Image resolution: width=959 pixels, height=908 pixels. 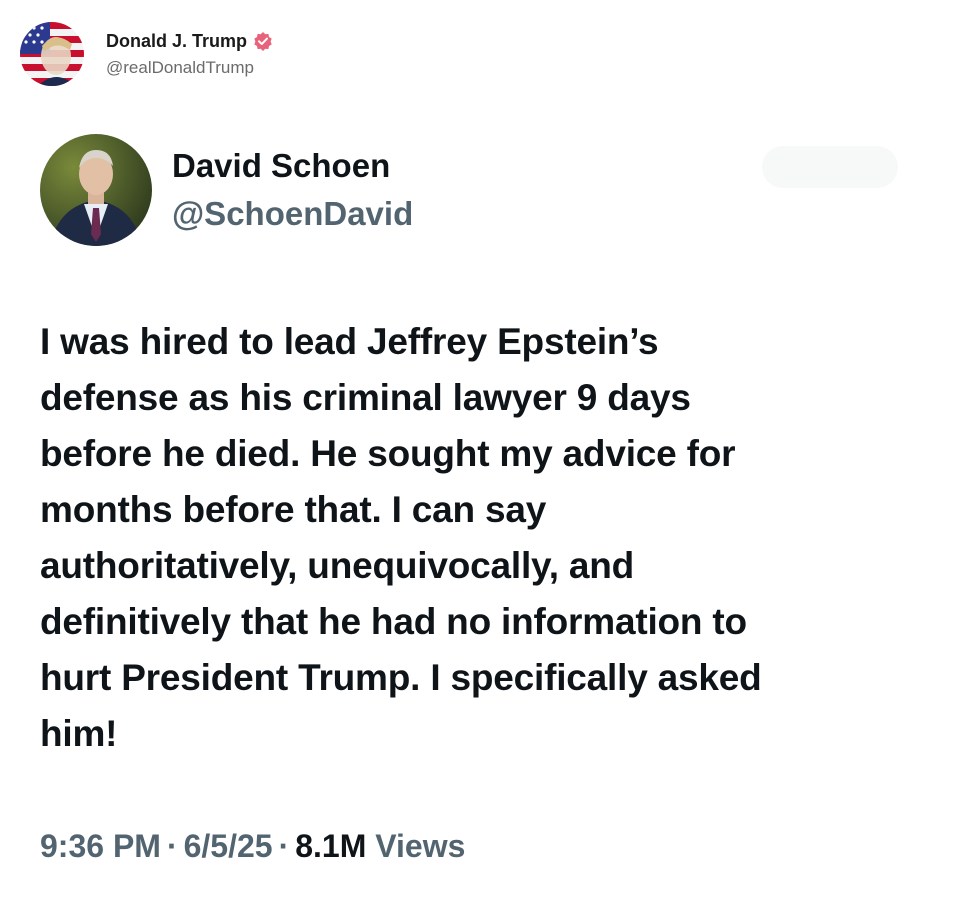 I want to click on views-count: 8.1M, so click(x=330, y=846).